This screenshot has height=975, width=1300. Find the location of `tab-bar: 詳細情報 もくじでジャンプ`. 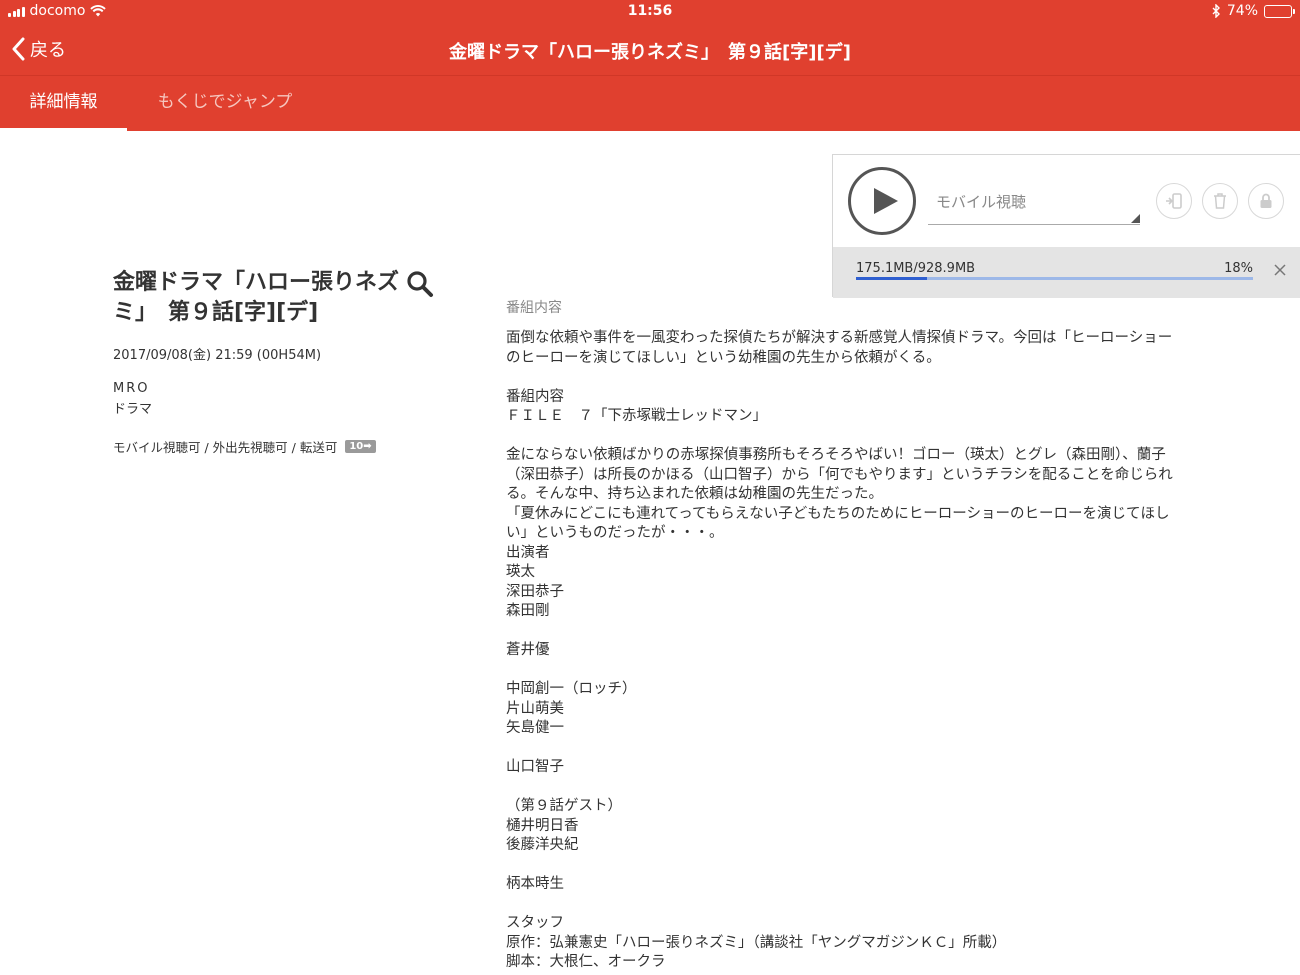

tab-bar: 詳細情報 もくじでジャンプ is located at coordinates (650, 103).